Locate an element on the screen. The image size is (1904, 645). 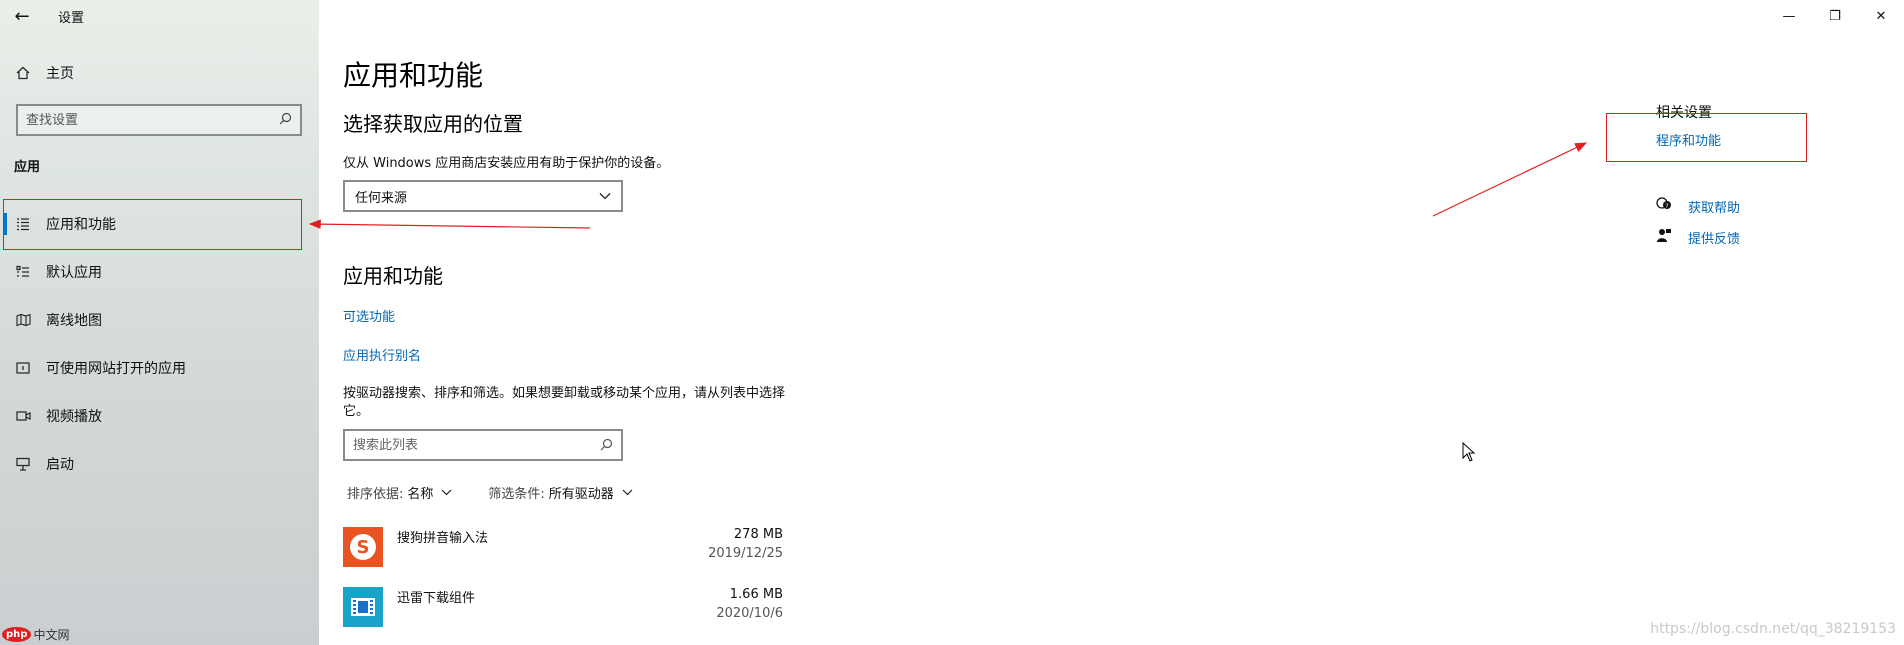
sort-dropdown: 排序依据: 名称 is located at coordinates (399, 492).